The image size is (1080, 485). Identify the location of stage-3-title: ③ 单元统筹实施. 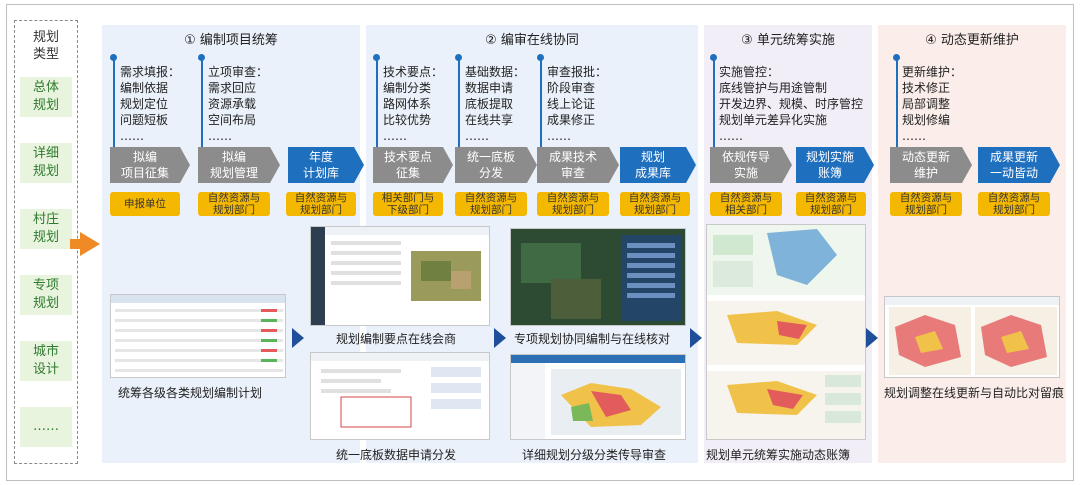
(788, 40).